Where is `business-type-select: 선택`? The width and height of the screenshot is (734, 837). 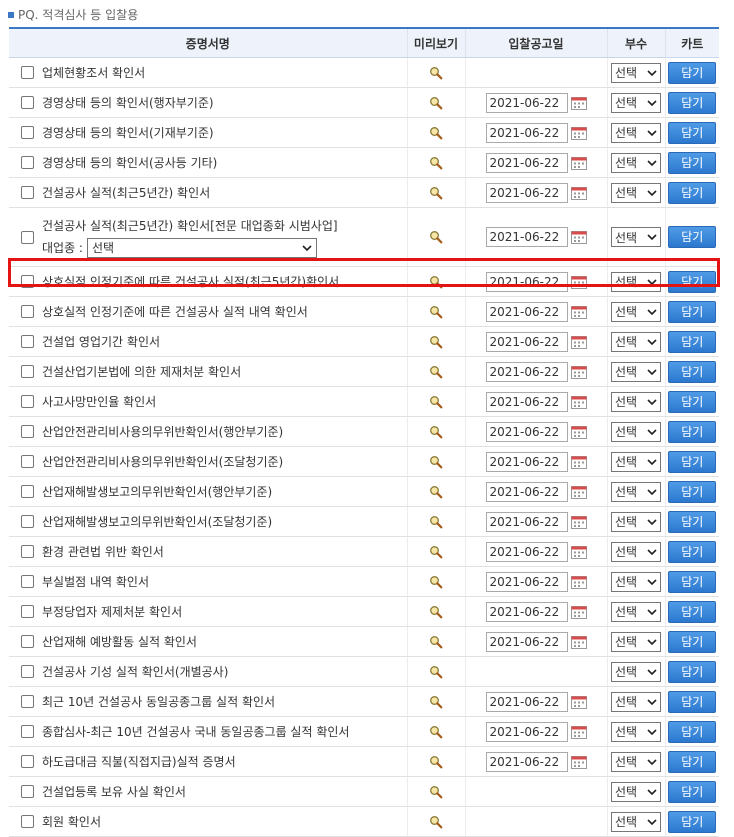 business-type-select: 선택 is located at coordinates (201, 247).